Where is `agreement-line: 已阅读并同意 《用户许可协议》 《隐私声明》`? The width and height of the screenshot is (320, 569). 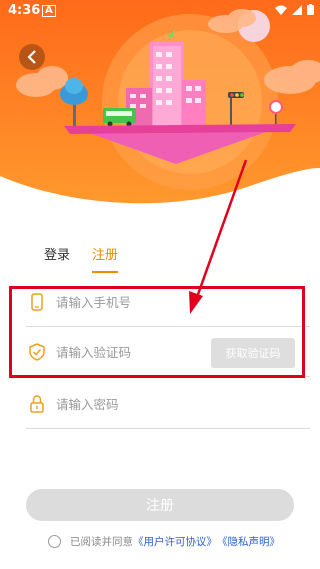
agreement-line: 已阅读并同意 《用户许可协议》 《隐私声明》 is located at coordinates (164, 541).